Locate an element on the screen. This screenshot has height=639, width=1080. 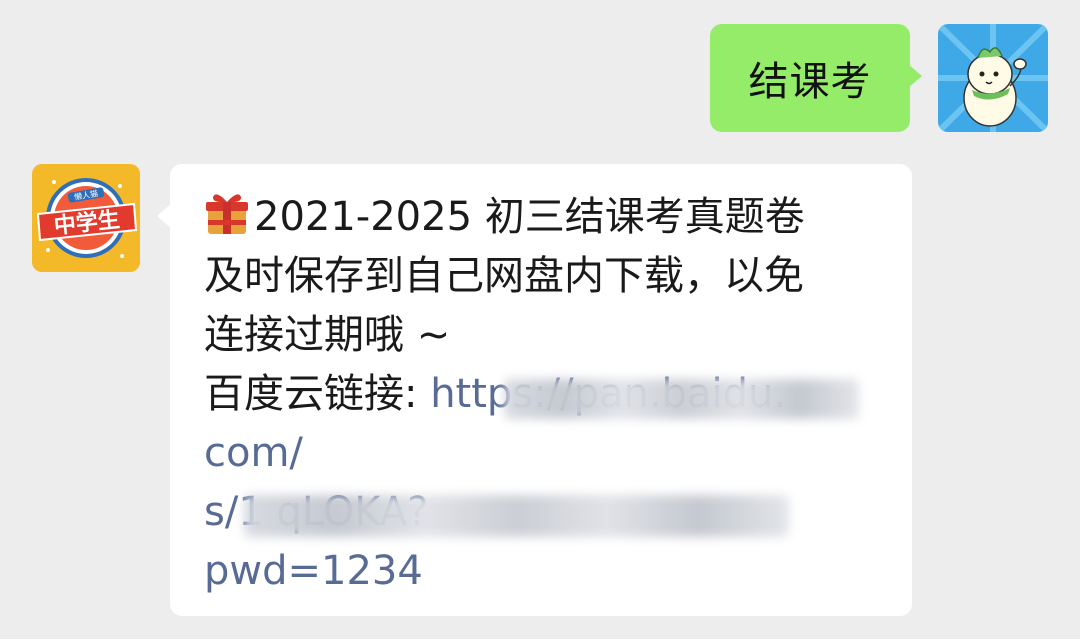
message-line-1-text: 2021-2025 初三结课考真题卷 is located at coordinates (529, 217).